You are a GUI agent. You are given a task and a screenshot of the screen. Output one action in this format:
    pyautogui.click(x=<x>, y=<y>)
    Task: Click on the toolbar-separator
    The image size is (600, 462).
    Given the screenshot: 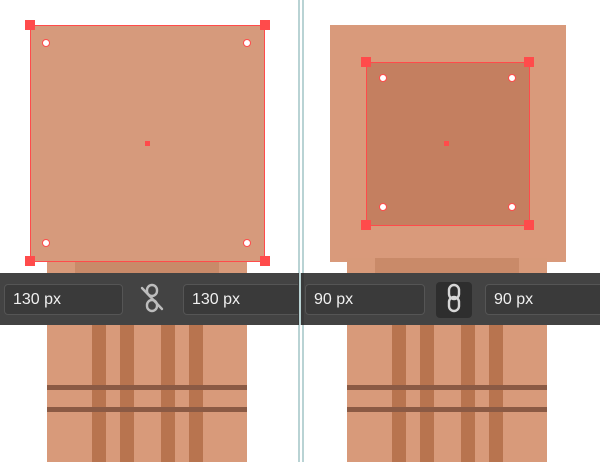 What is the action you would take?
    pyautogui.click(x=301, y=299)
    